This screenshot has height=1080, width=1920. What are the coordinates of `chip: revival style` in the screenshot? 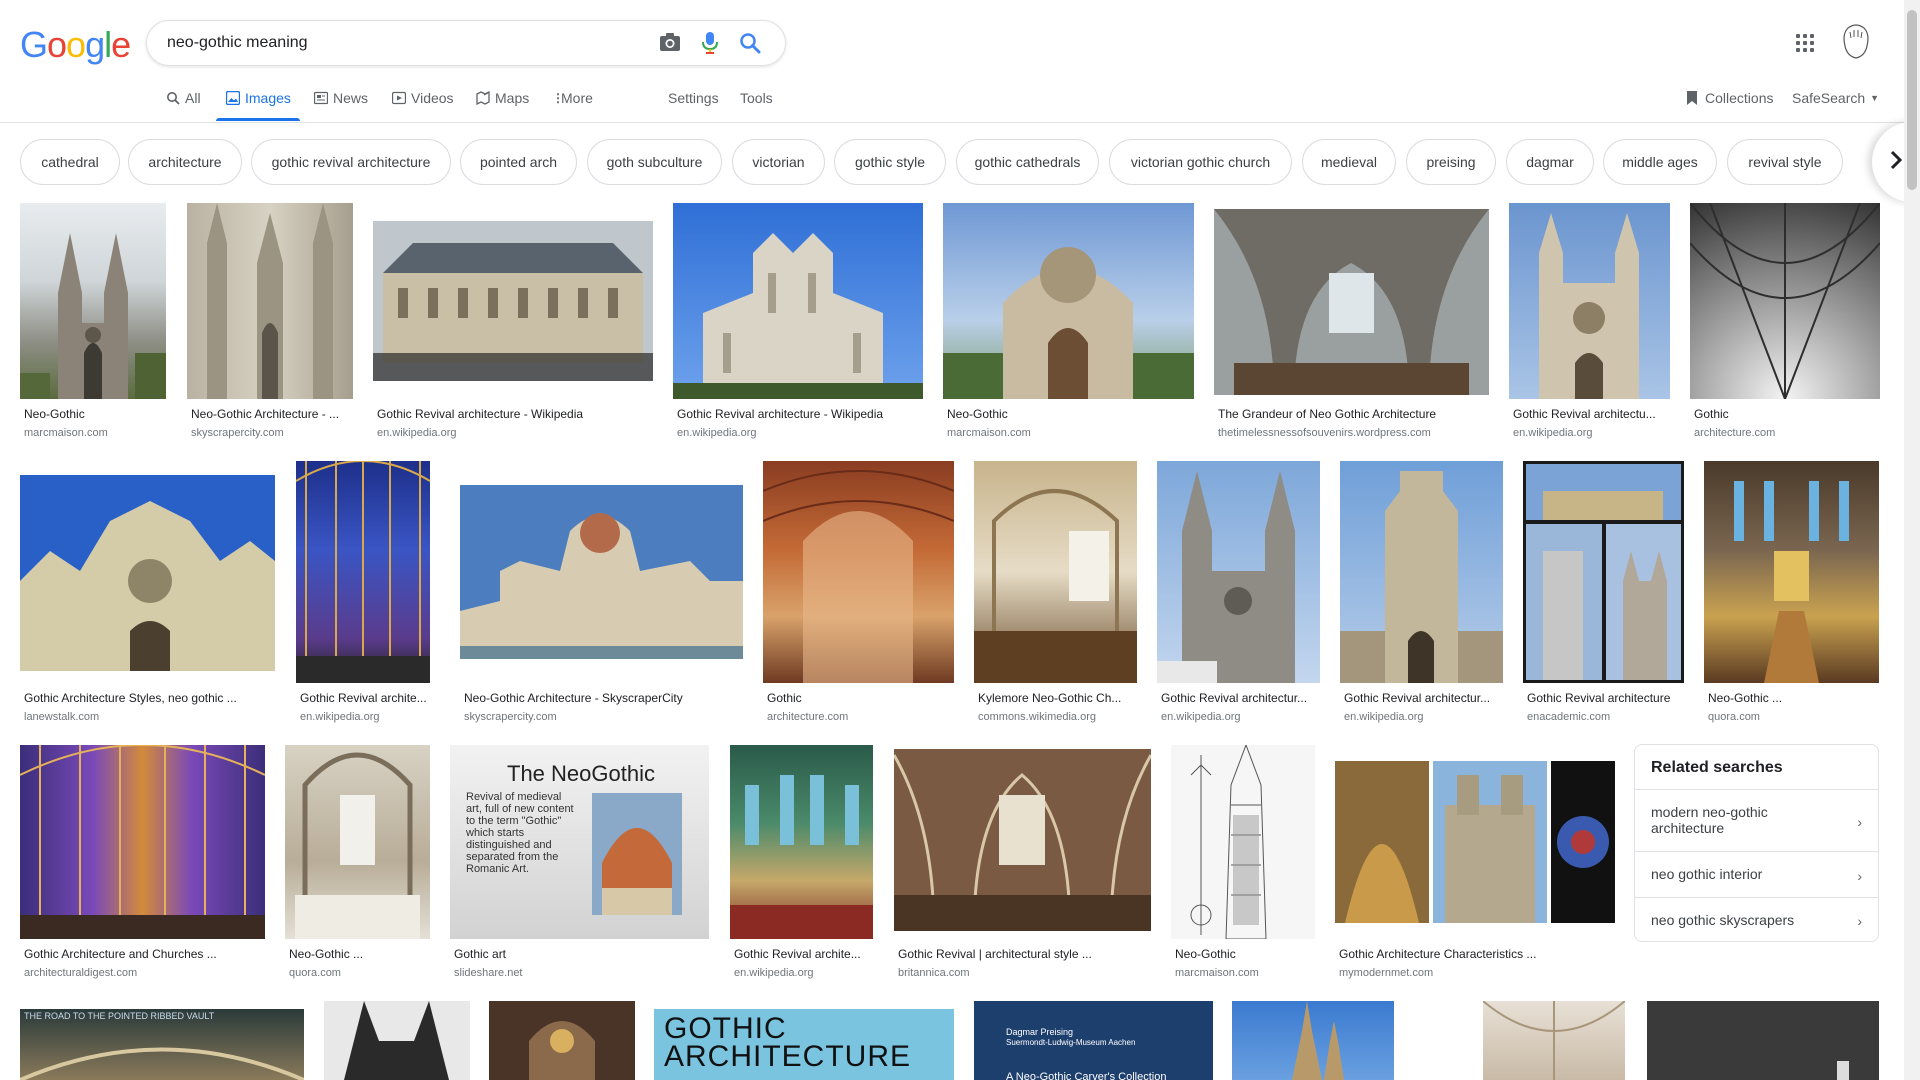 It's located at (1785, 162).